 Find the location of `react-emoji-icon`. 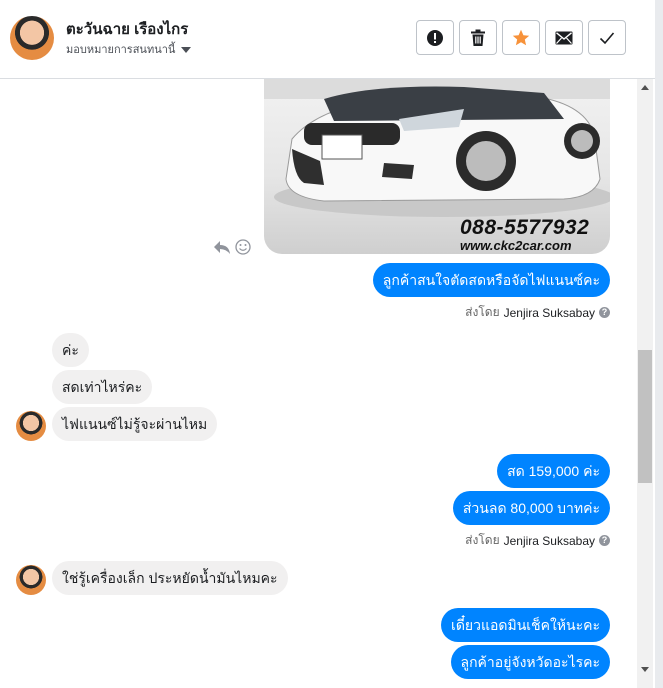

react-emoji-icon is located at coordinates (243, 247).